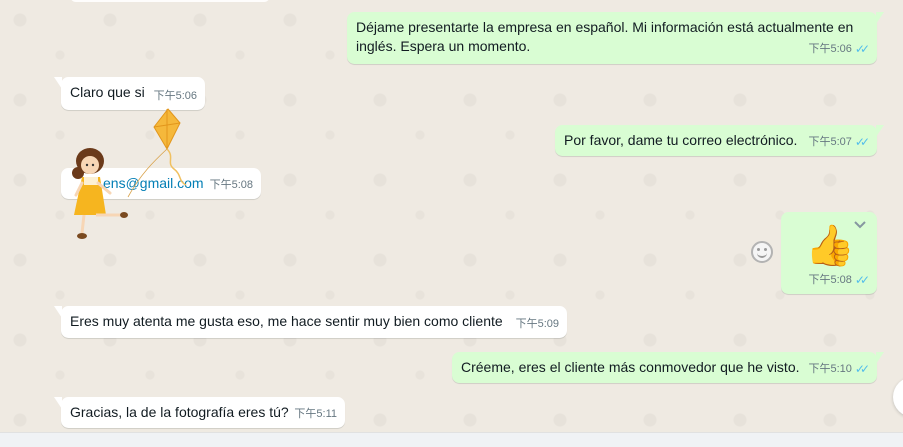  I want to click on composer-bar-edge, so click(451, 439).